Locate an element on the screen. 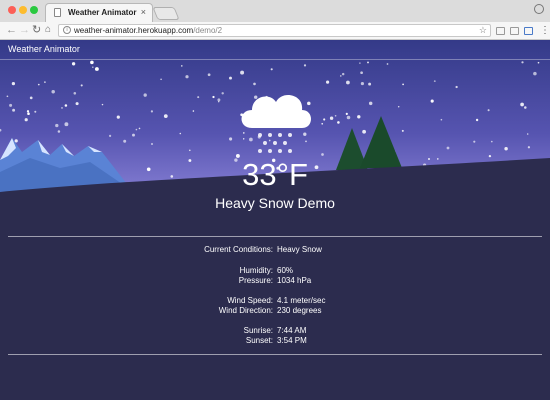 The image size is (550, 400). reload-icon: ↻ is located at coordinates (36, 30).